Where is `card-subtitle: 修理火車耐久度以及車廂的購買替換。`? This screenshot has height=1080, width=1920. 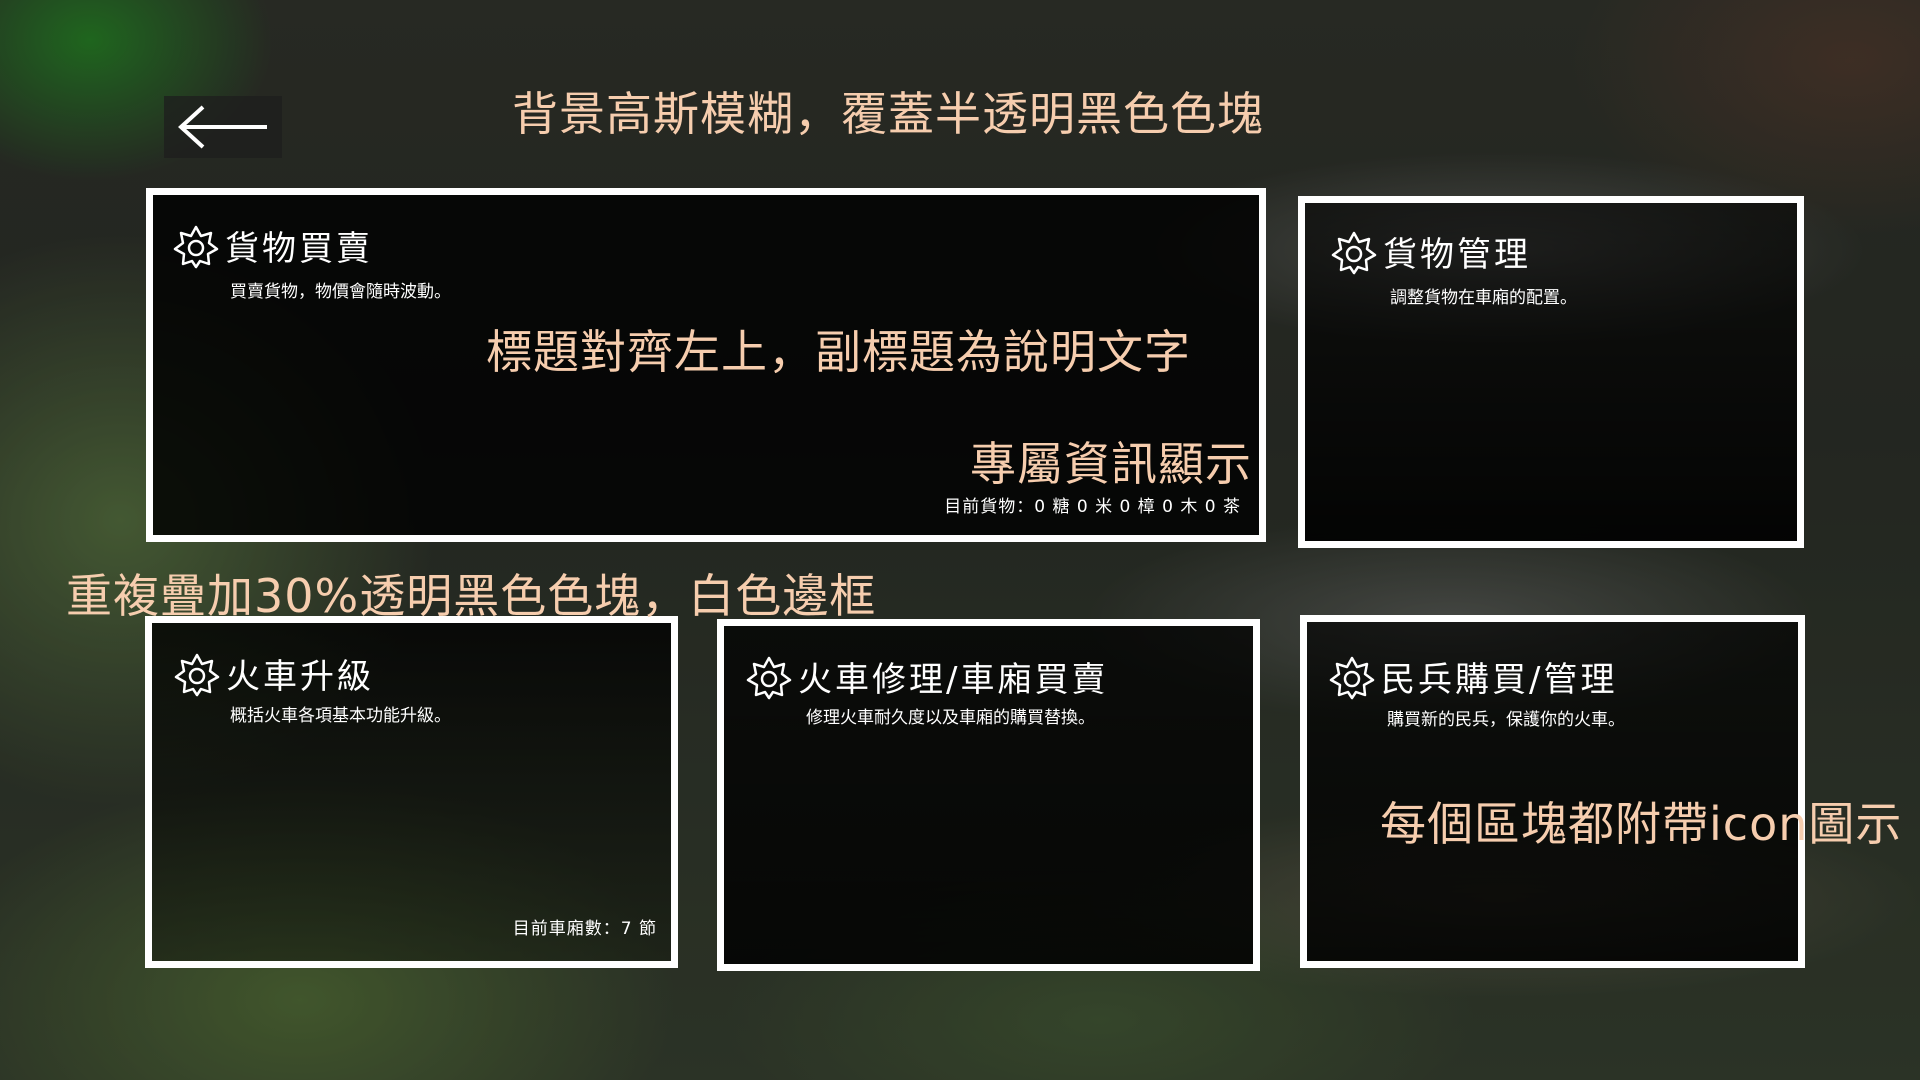 card-subtitle: 修理火車耐久度以及車廂的購買替換。 is located at coordinates (950, 718).